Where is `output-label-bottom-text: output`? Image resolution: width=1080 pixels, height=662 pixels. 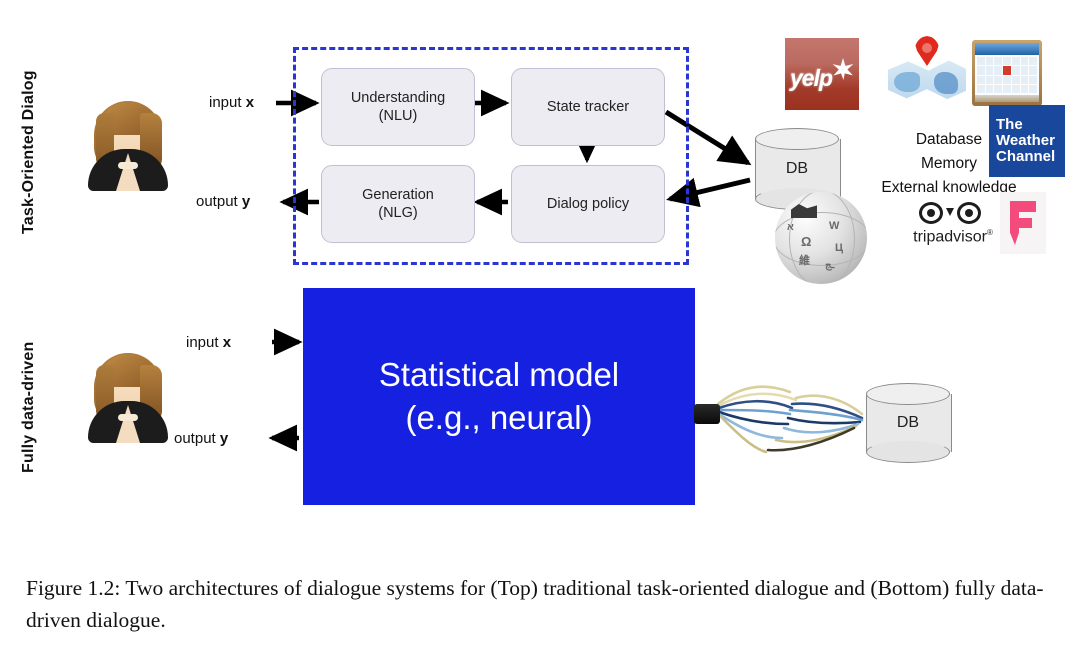
output-label-bottom-text: output is located at coordinates (197, 438).